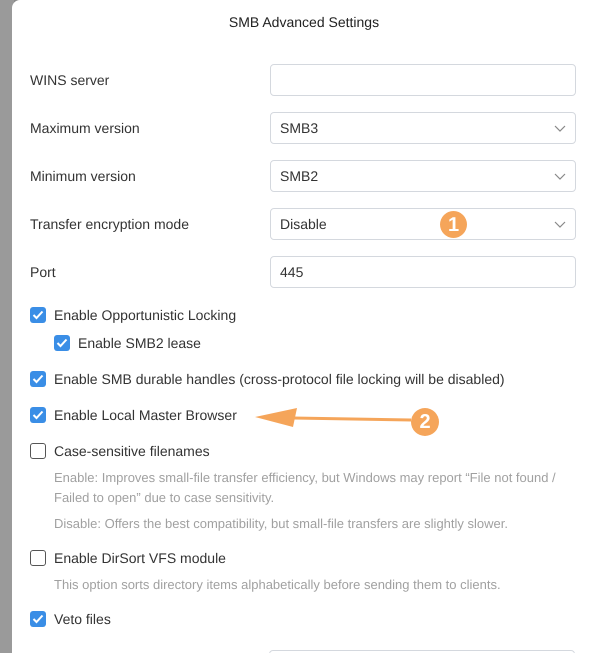  I want to click on checkbox-label: Veto files, so click(82, 619).